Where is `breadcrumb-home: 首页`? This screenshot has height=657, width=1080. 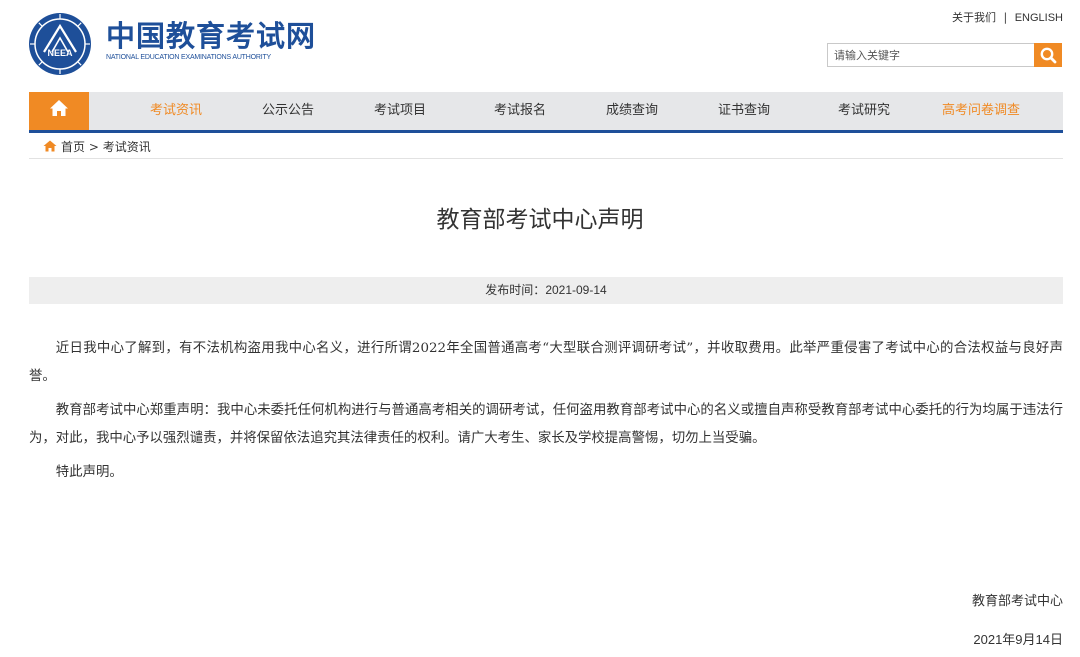 breadcrumb-home: 首页 is located at coordinates (73, 147).